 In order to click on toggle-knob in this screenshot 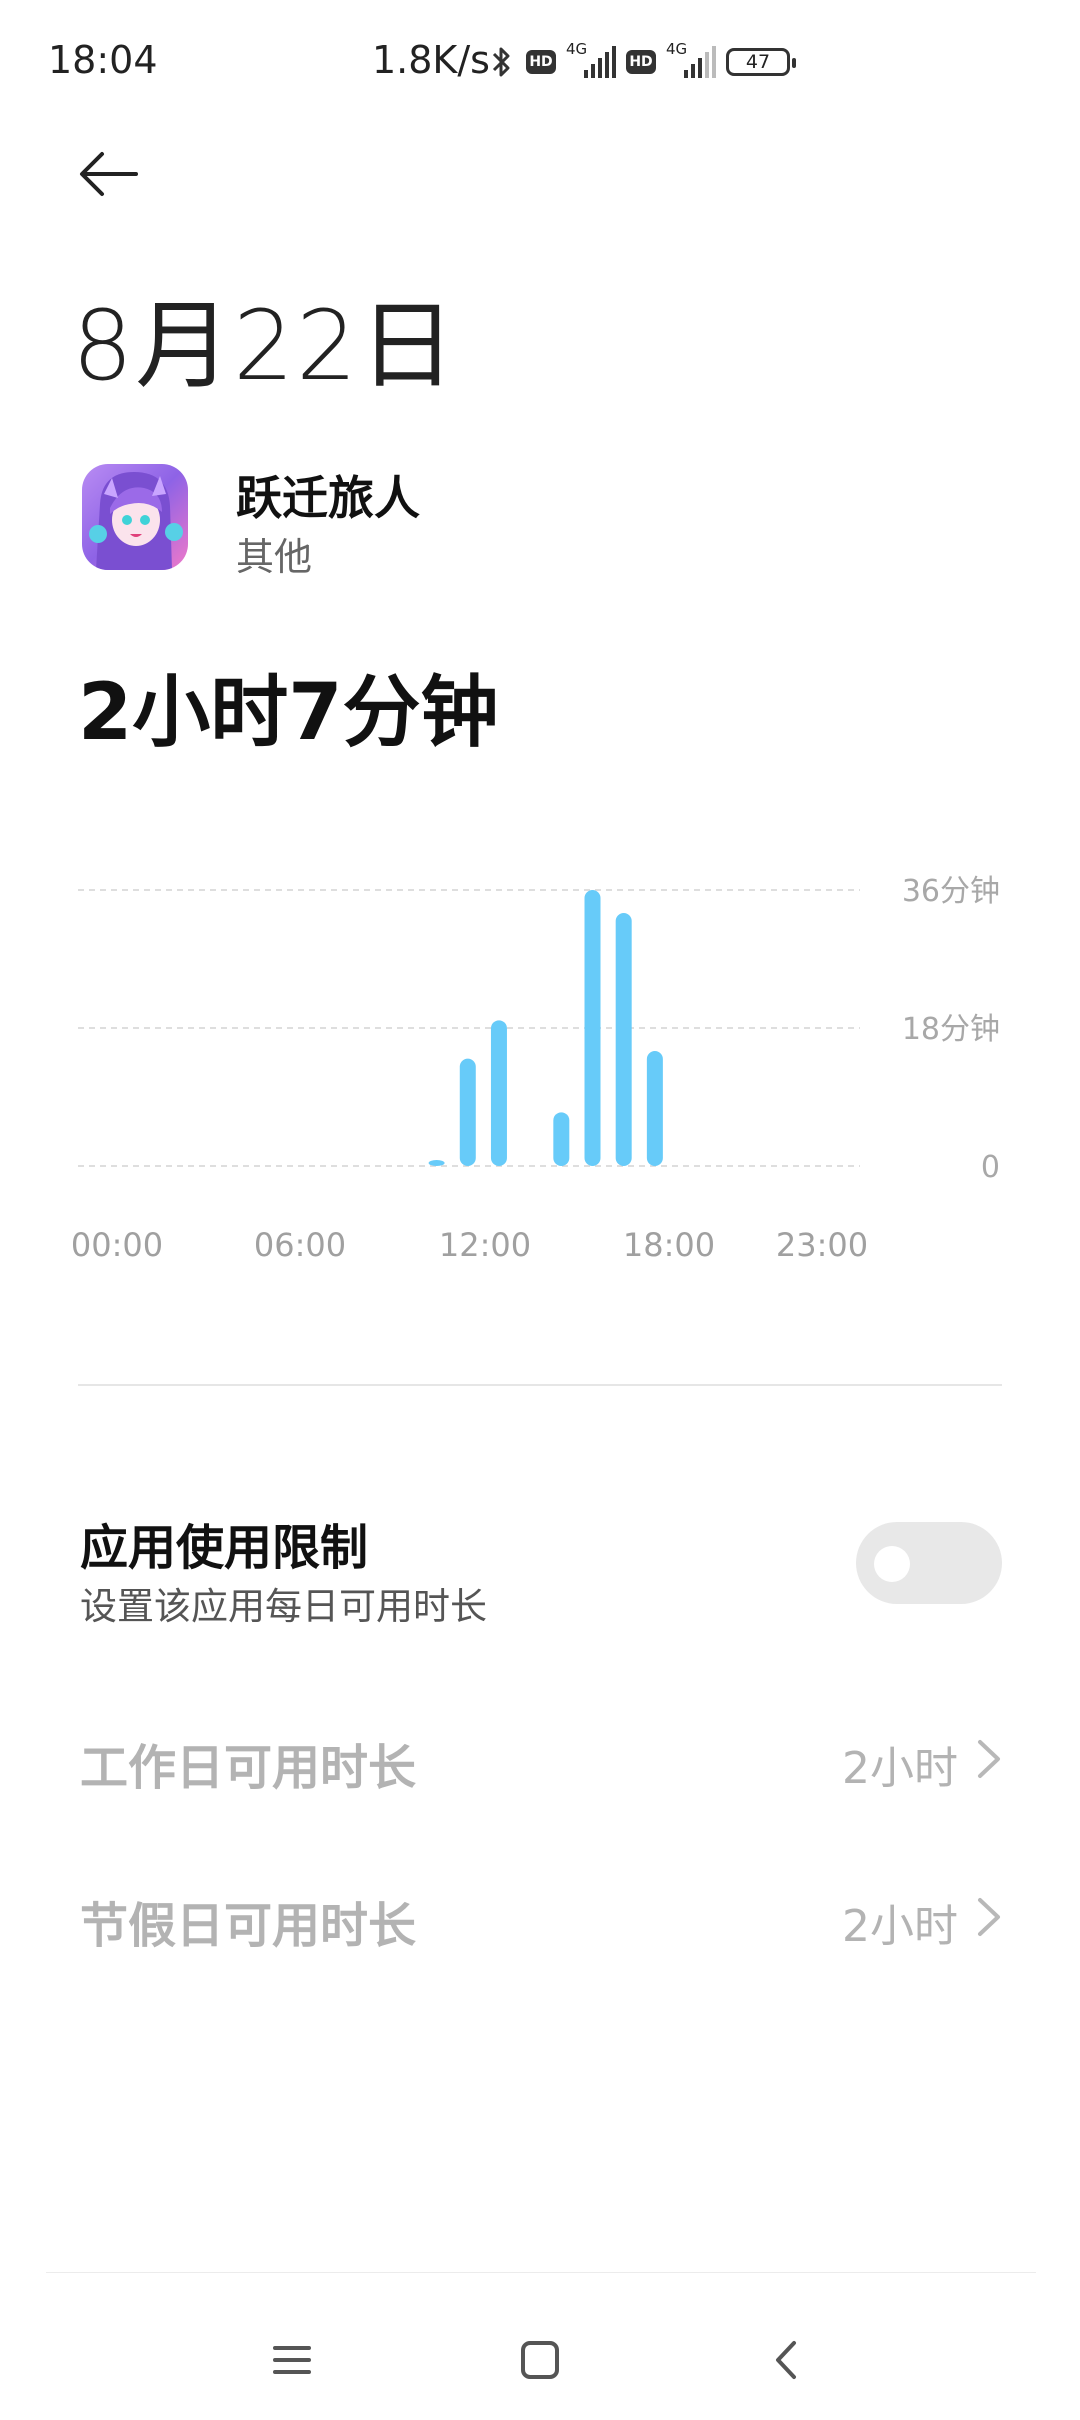, I will do `click(892, 1564)`.